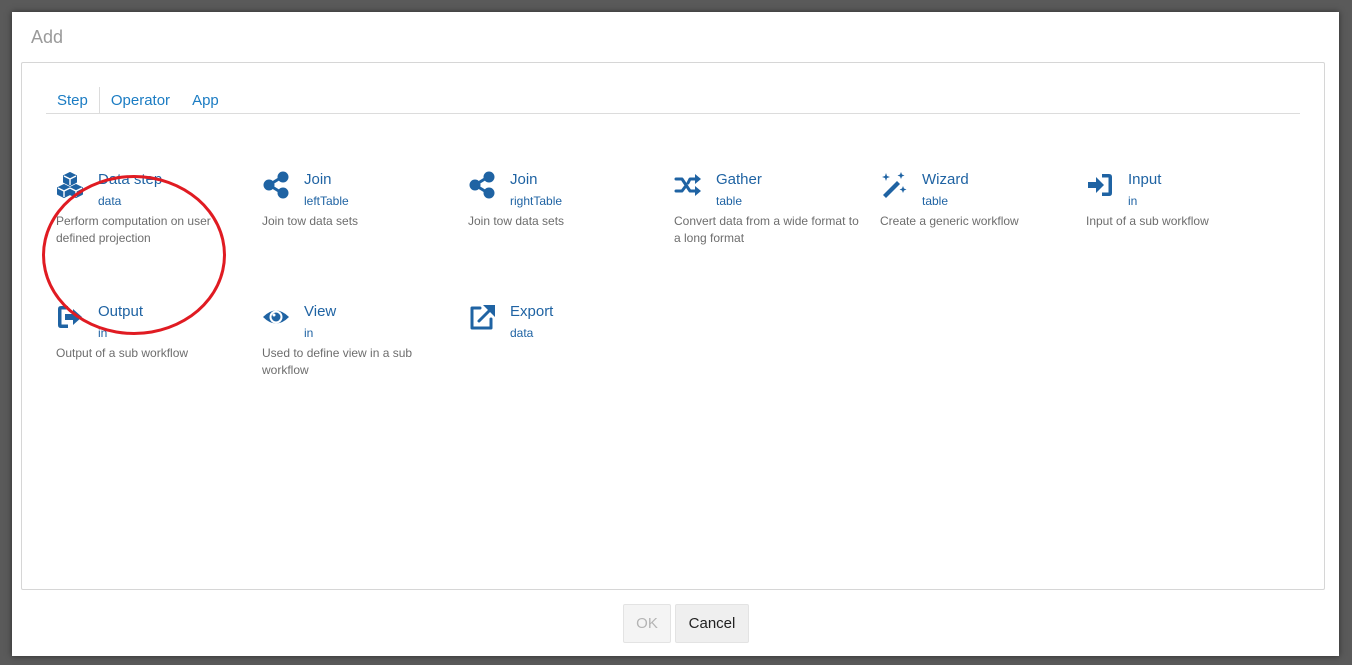 This screenshot has width=1352, height=665. What do you see at coordinates (739, 179) in the screenshot?
I see `step-item-name: Gather` at bounding box center [739, 179].